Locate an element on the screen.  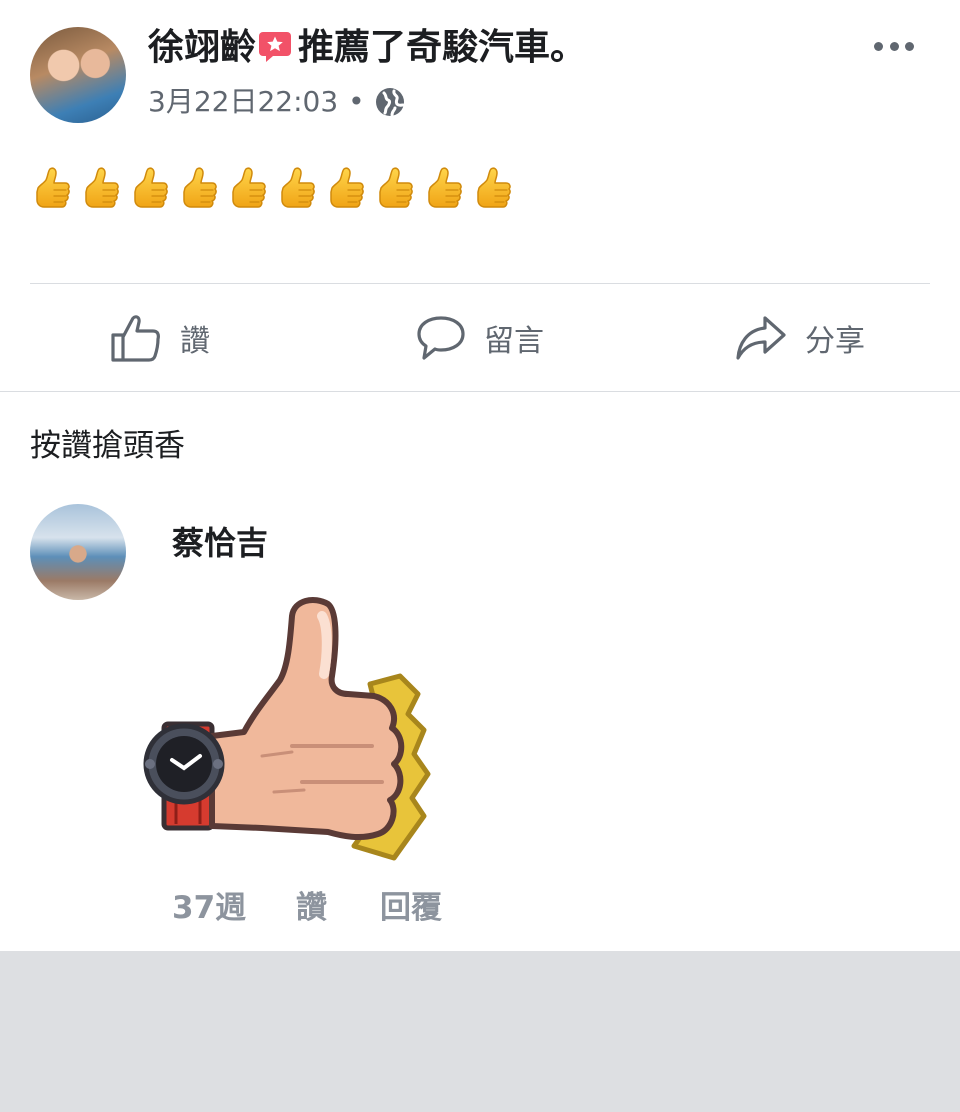
share-button: 分享 is located at coordinates (800, 338).